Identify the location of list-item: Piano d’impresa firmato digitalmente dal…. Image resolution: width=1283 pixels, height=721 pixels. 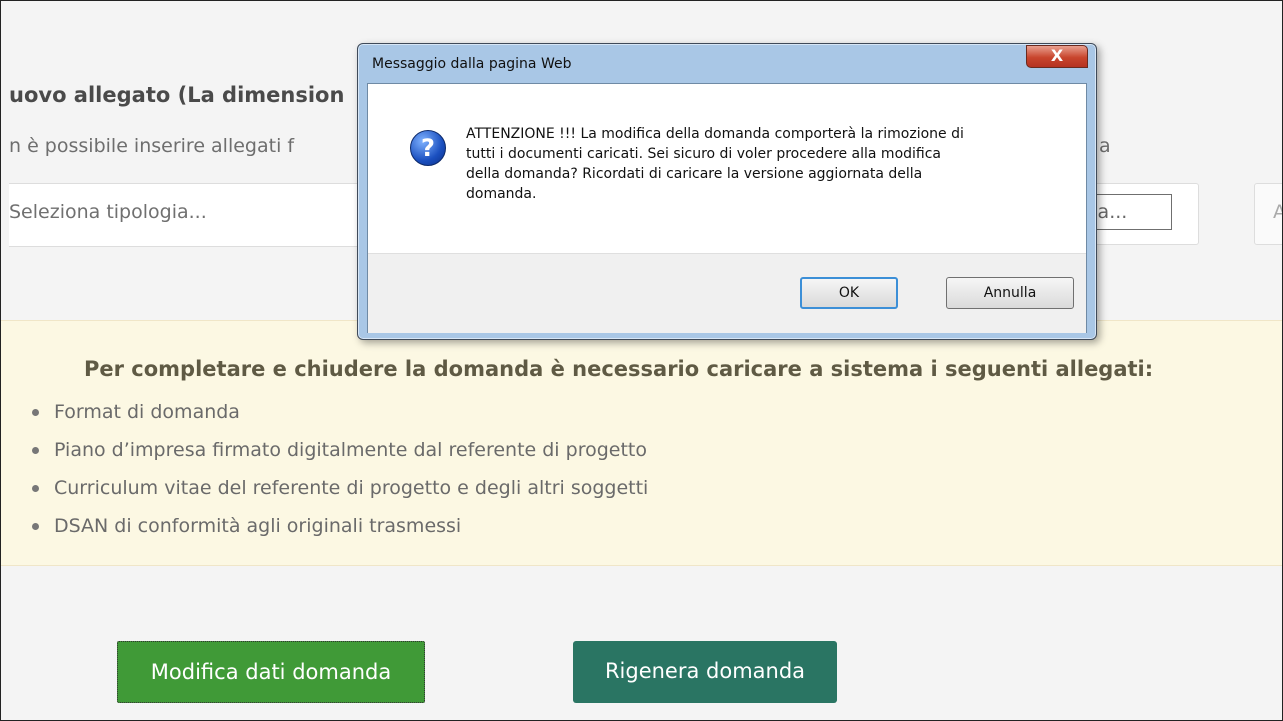
(340, 450).